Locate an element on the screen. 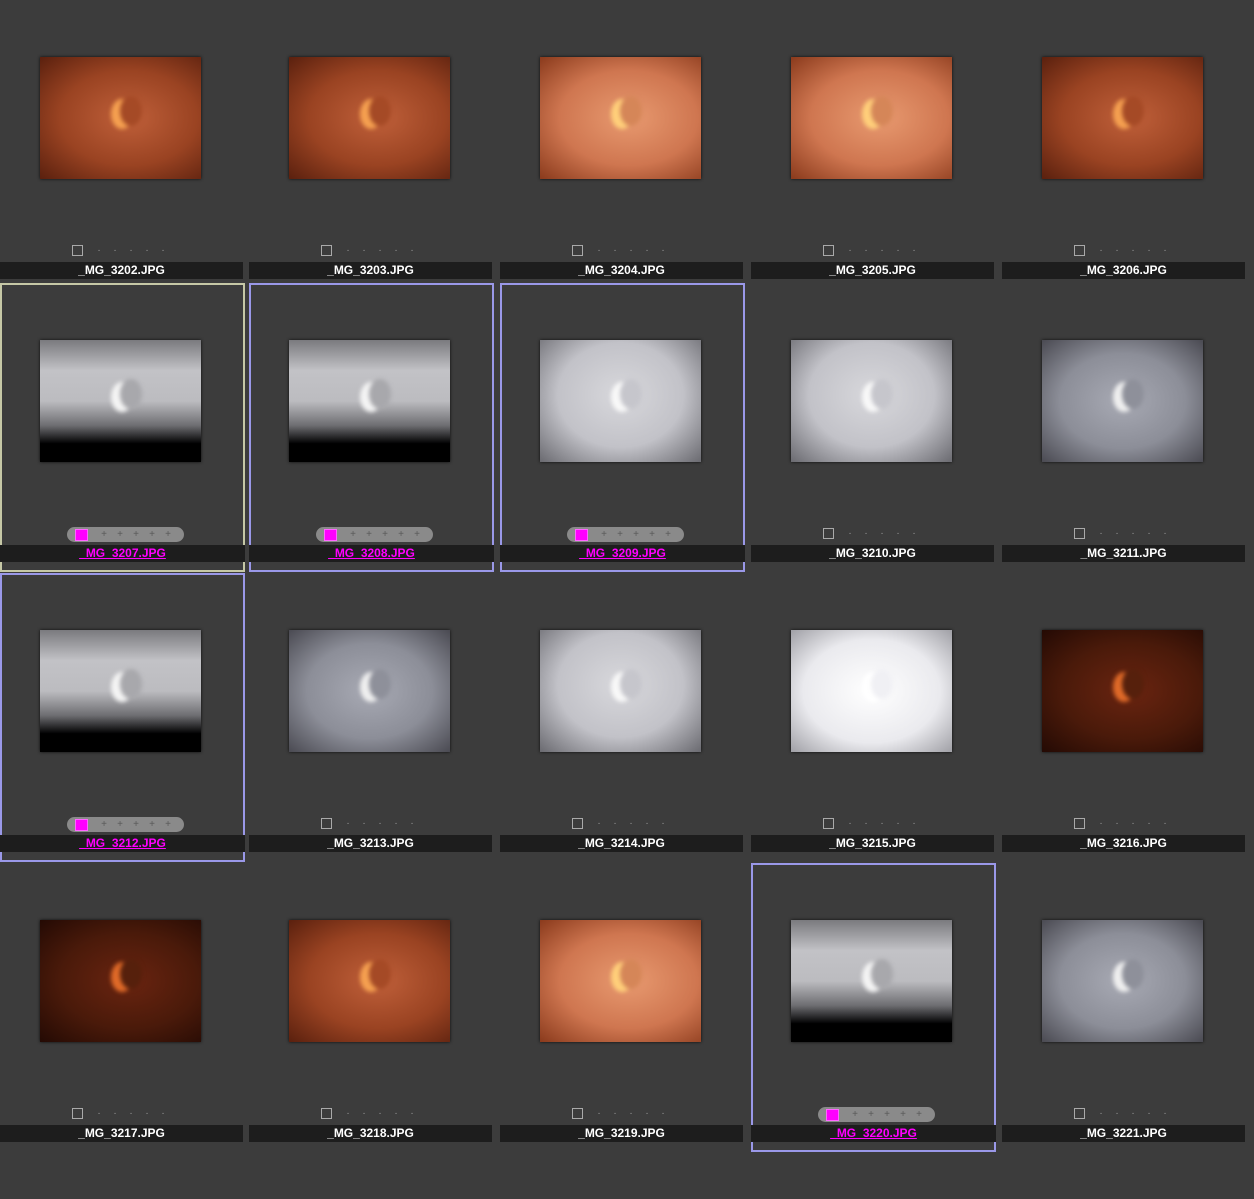 Image resolution: width=1254 pixels, height=1199 pixels. thumbnail-cell: + + + + + _MG_3220.JPG is located at coordinates (873, 1007).